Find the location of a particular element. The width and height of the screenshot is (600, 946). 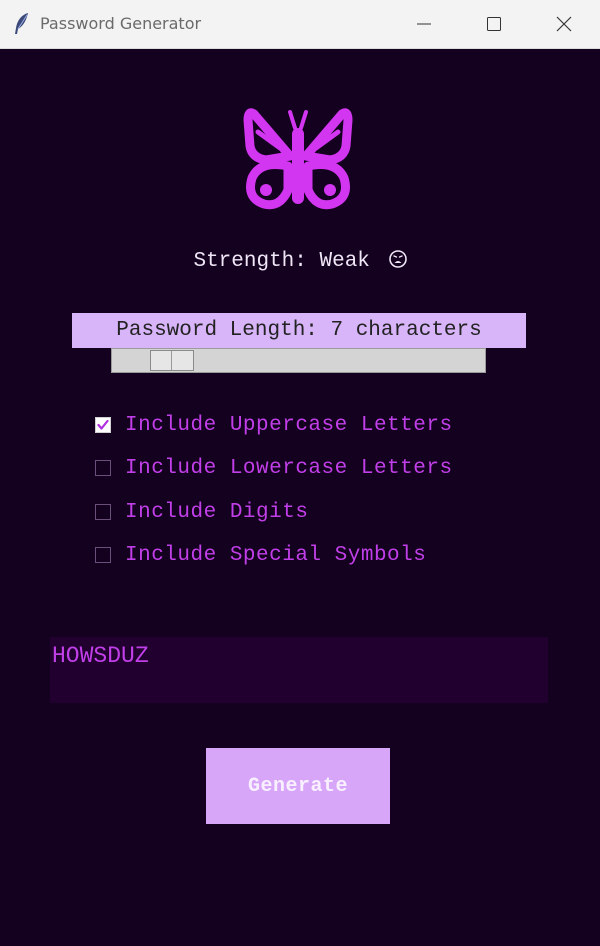

maximize-icon is located at coordinates (494, 24).